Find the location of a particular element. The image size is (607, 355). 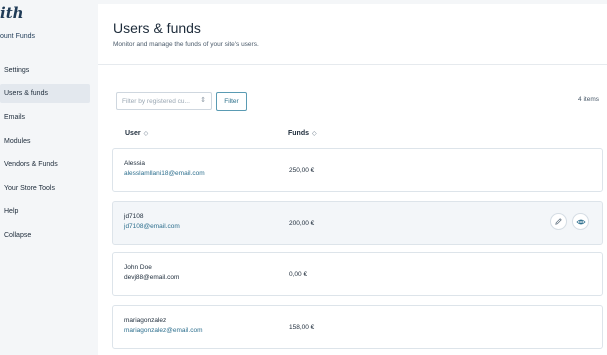

sidebar-item-users-funds: Users & funds is located at coordinates (45, 93).